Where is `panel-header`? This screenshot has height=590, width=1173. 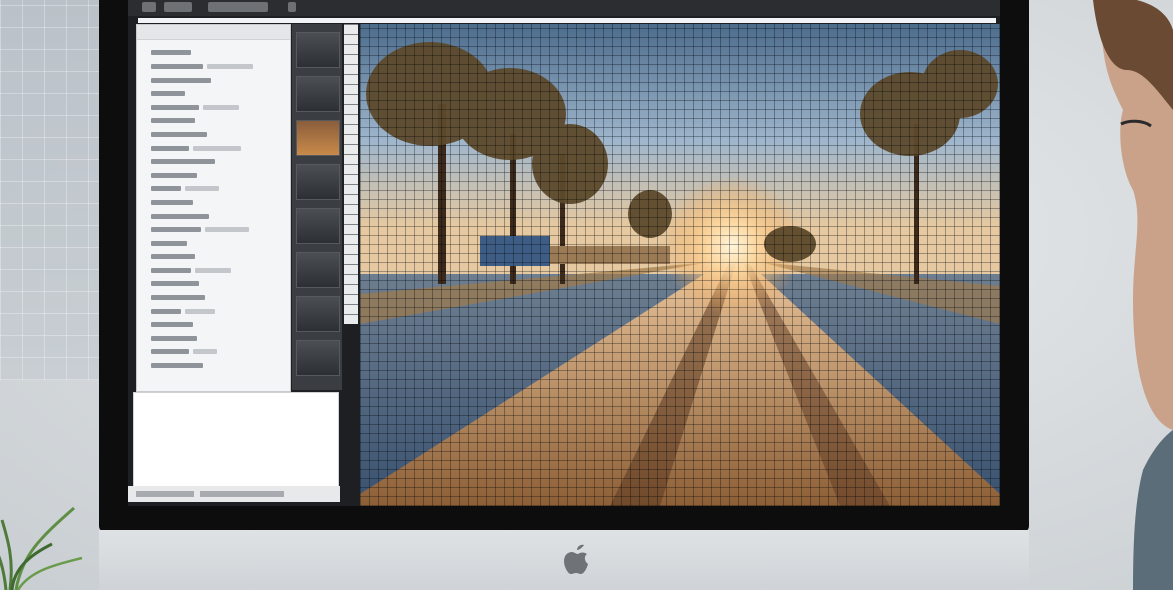
panel-header is located at coordinates (213, 32).